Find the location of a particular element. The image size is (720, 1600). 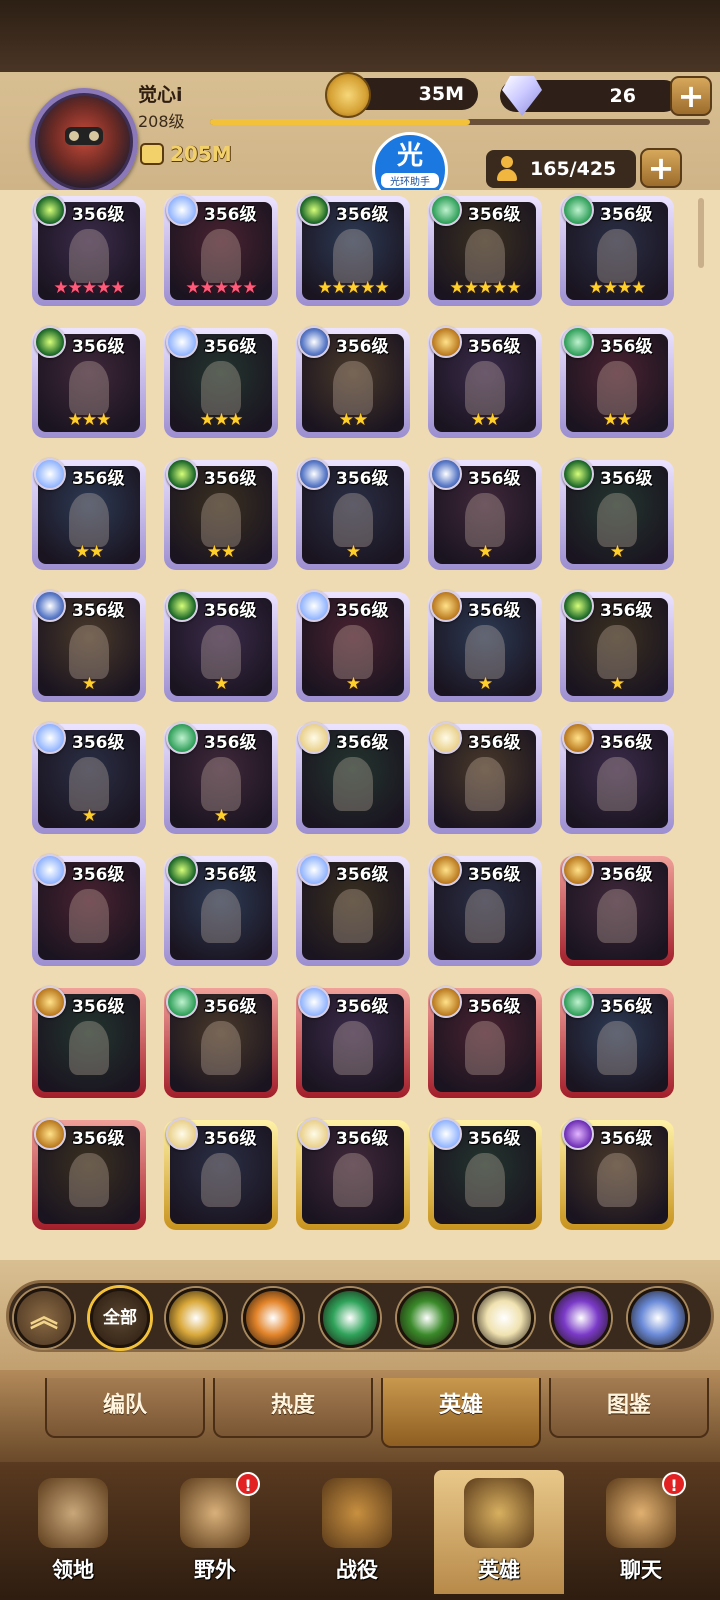

nav-territory: 领地 is located at coordinates (73, 1532).